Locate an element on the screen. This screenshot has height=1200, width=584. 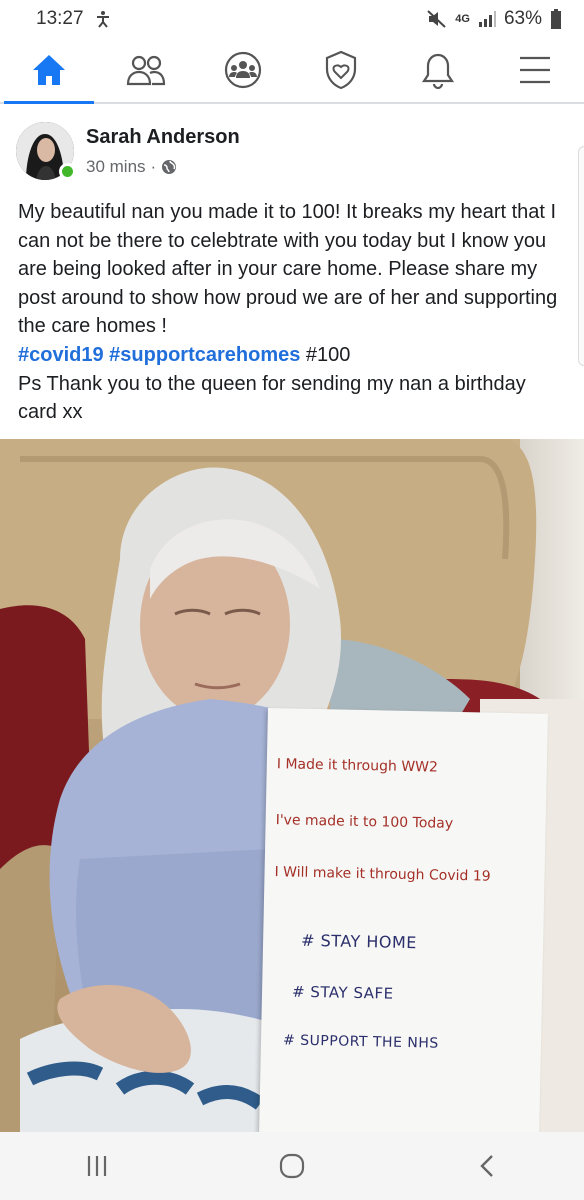
tab-notifications is located at coordinates (438, 70).